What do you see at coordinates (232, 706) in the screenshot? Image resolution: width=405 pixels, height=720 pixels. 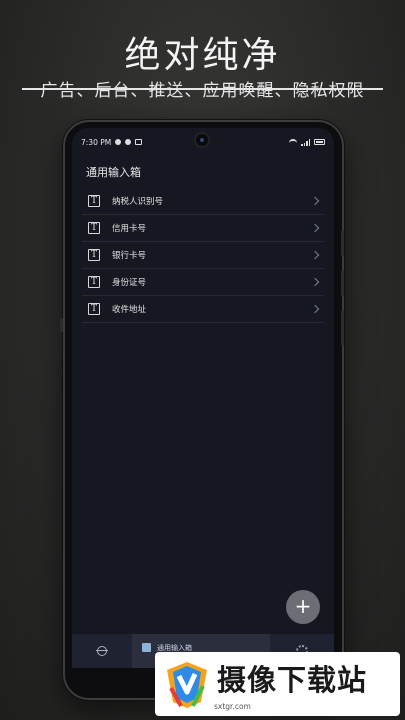 I see `watermark-url: sxtgr.com` at bounding box center [232, 706].